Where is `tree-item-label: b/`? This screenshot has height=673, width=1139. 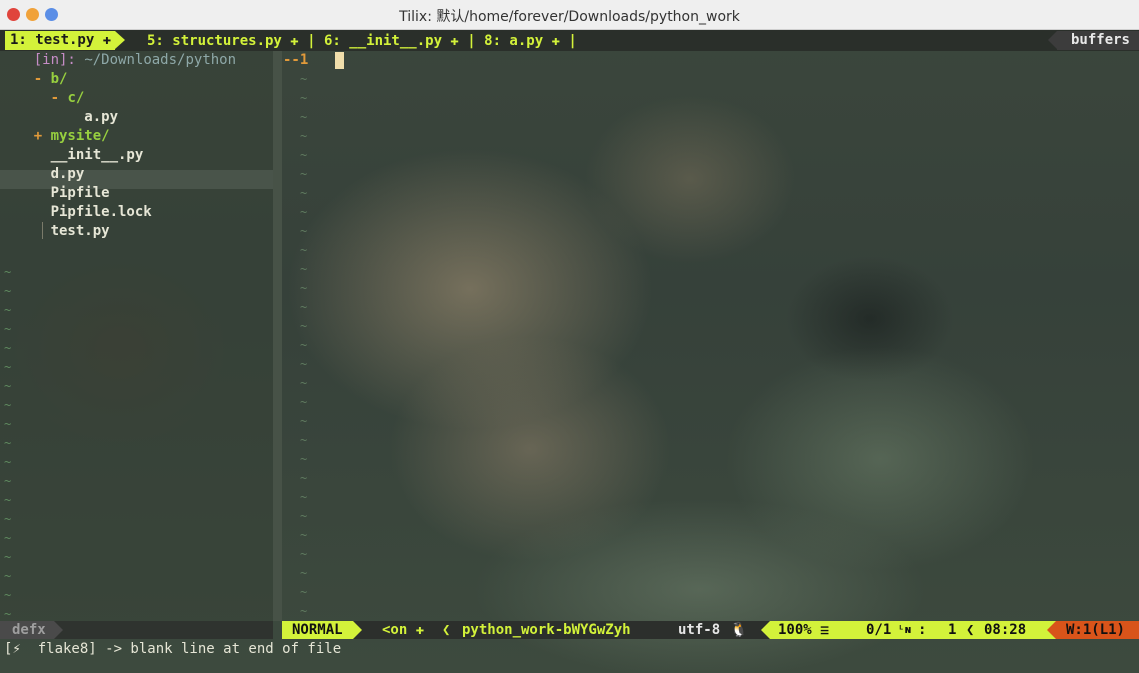 tree-item-label: b/ is located at coordinates (59, 79).